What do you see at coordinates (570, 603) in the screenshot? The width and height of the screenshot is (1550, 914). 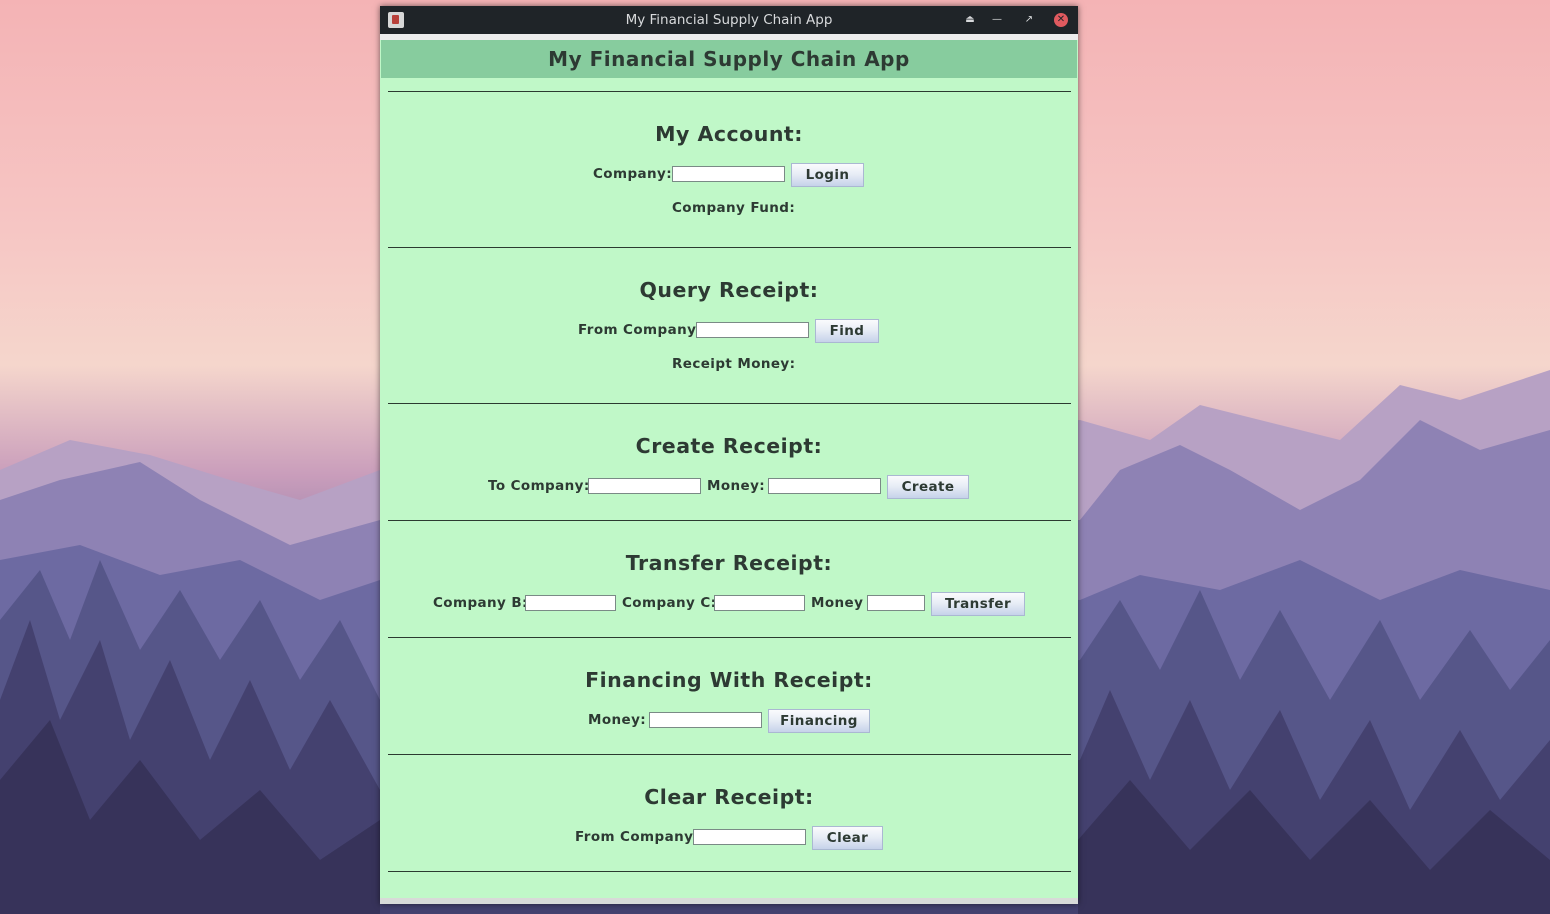 I see `company-b-input` at bounding box center [570, 603].